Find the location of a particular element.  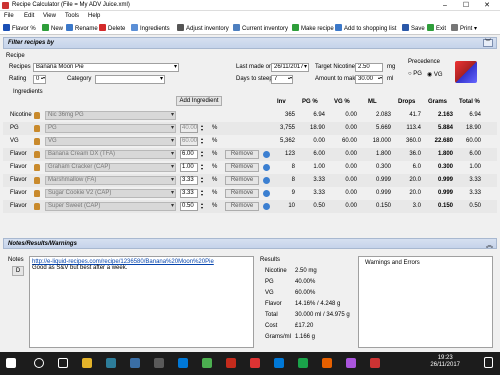

mail-icon is located at coordinates (279, 363).